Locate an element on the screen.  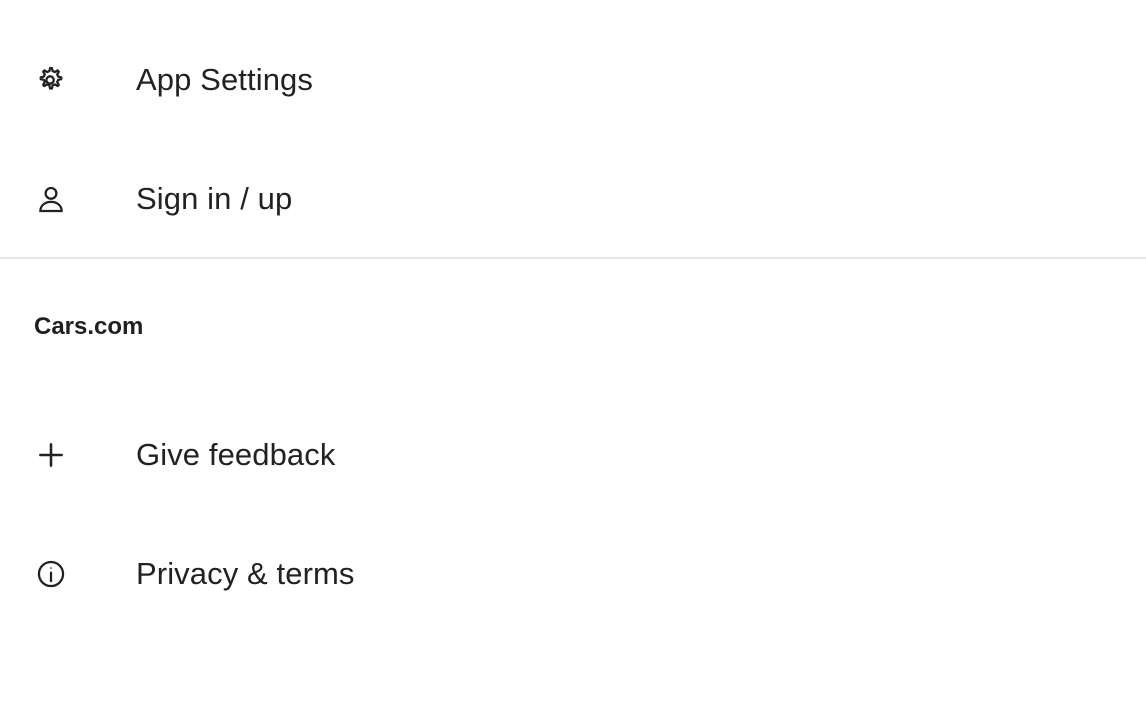
menu-item-give-feedback: Give feedback is located at coordinates (573, 455).